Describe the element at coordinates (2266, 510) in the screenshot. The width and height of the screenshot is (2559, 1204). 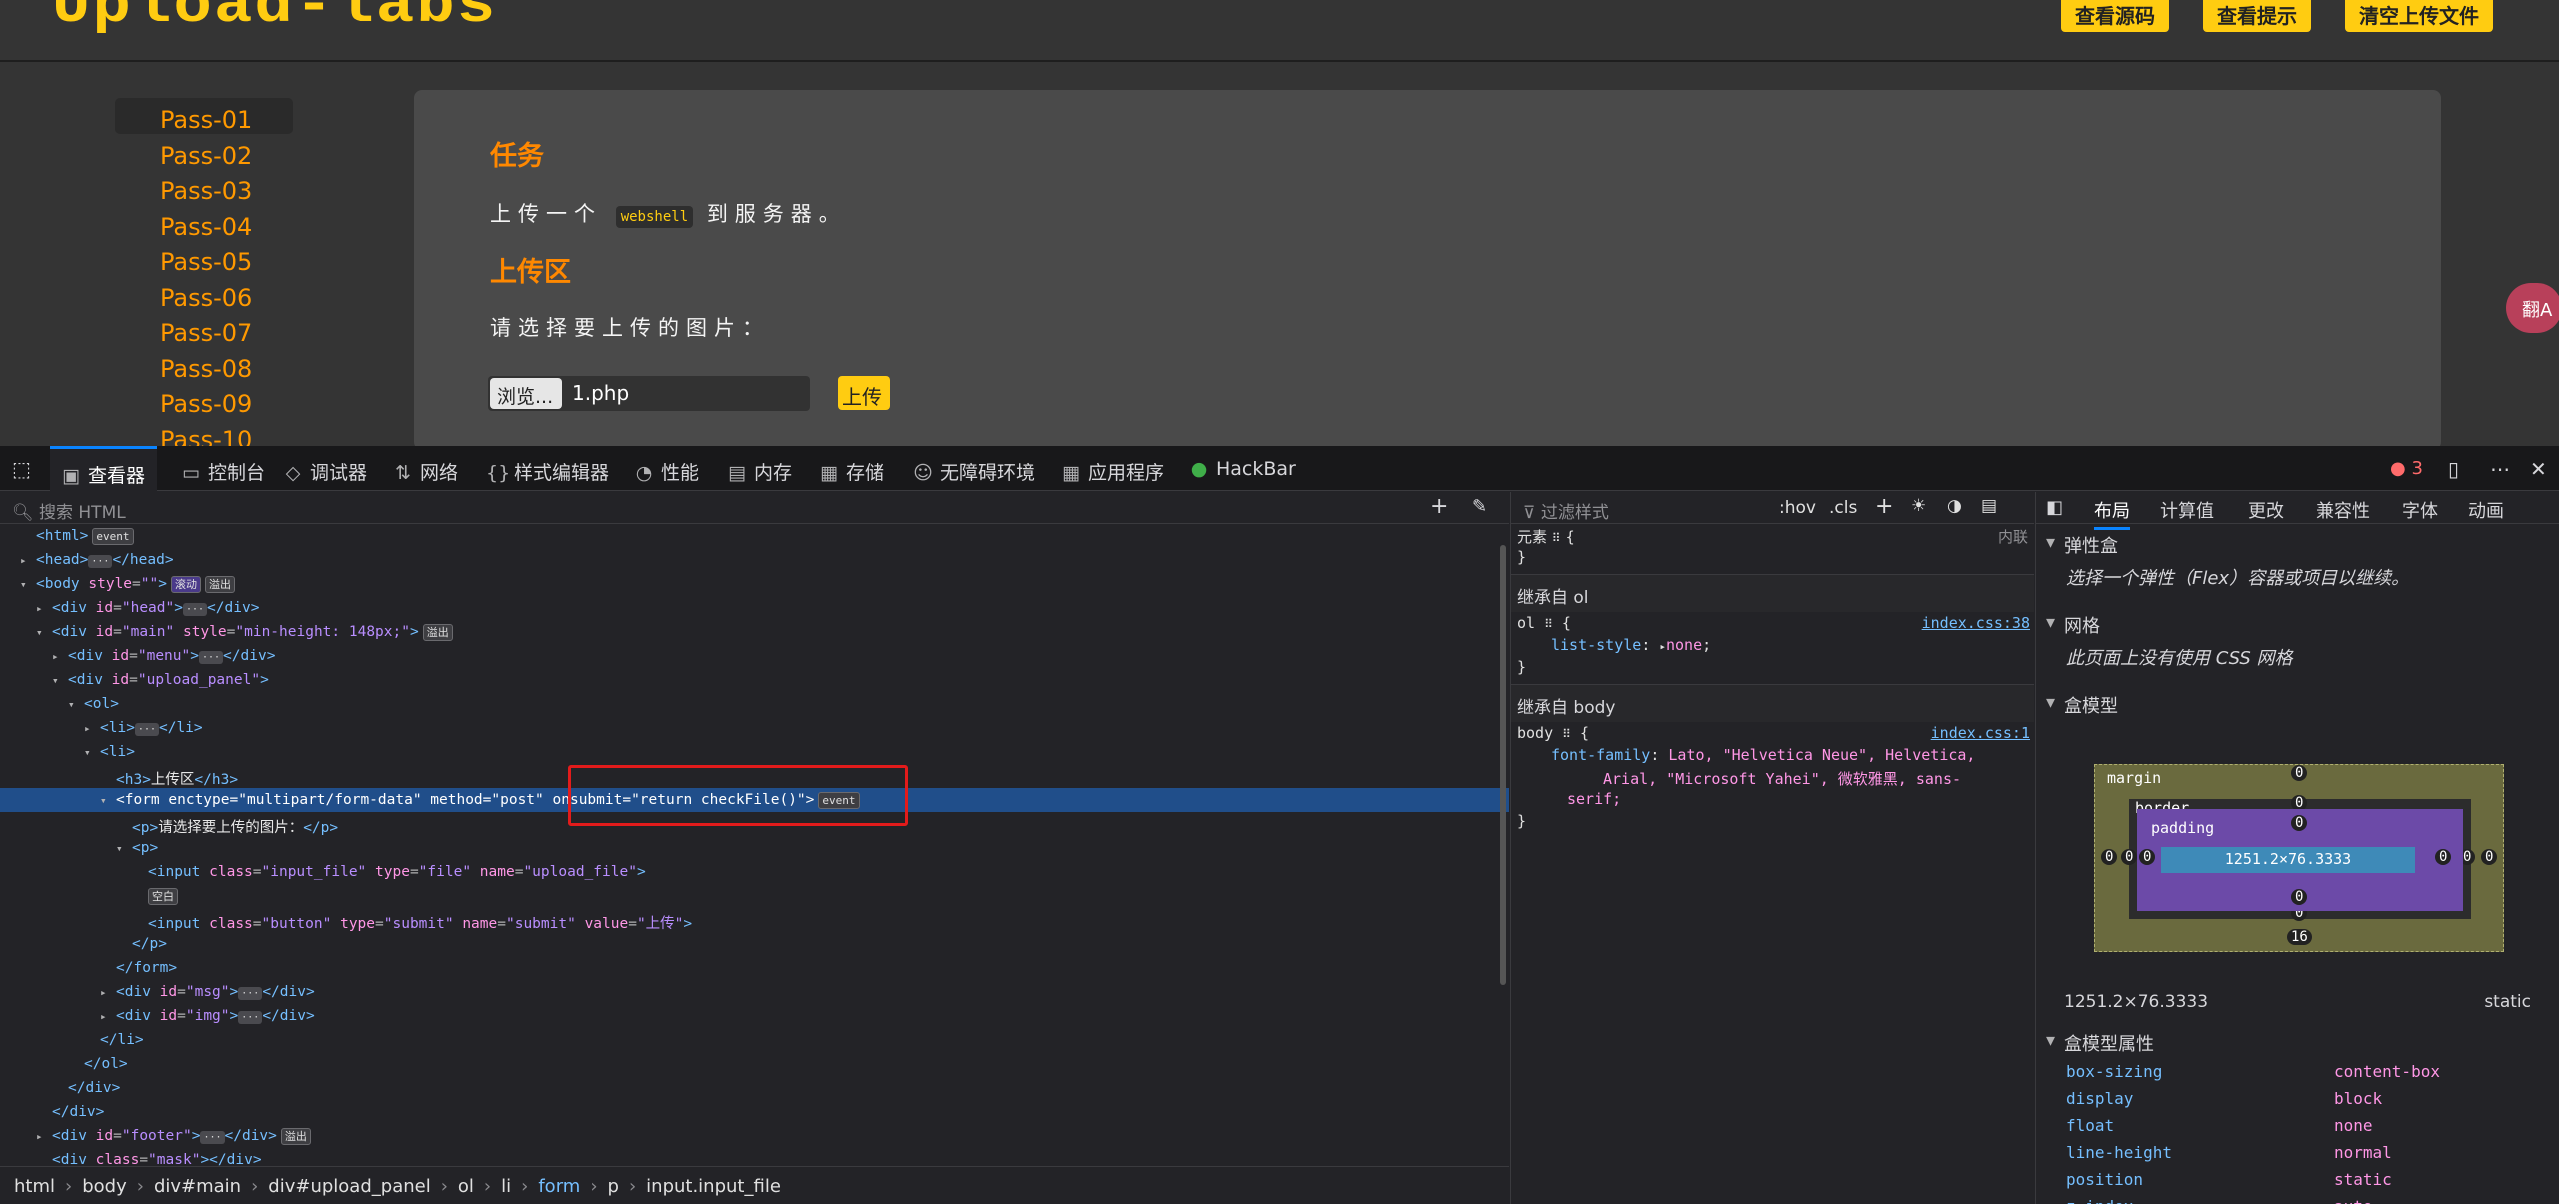
I see `tab-changes: 更改` at that location.